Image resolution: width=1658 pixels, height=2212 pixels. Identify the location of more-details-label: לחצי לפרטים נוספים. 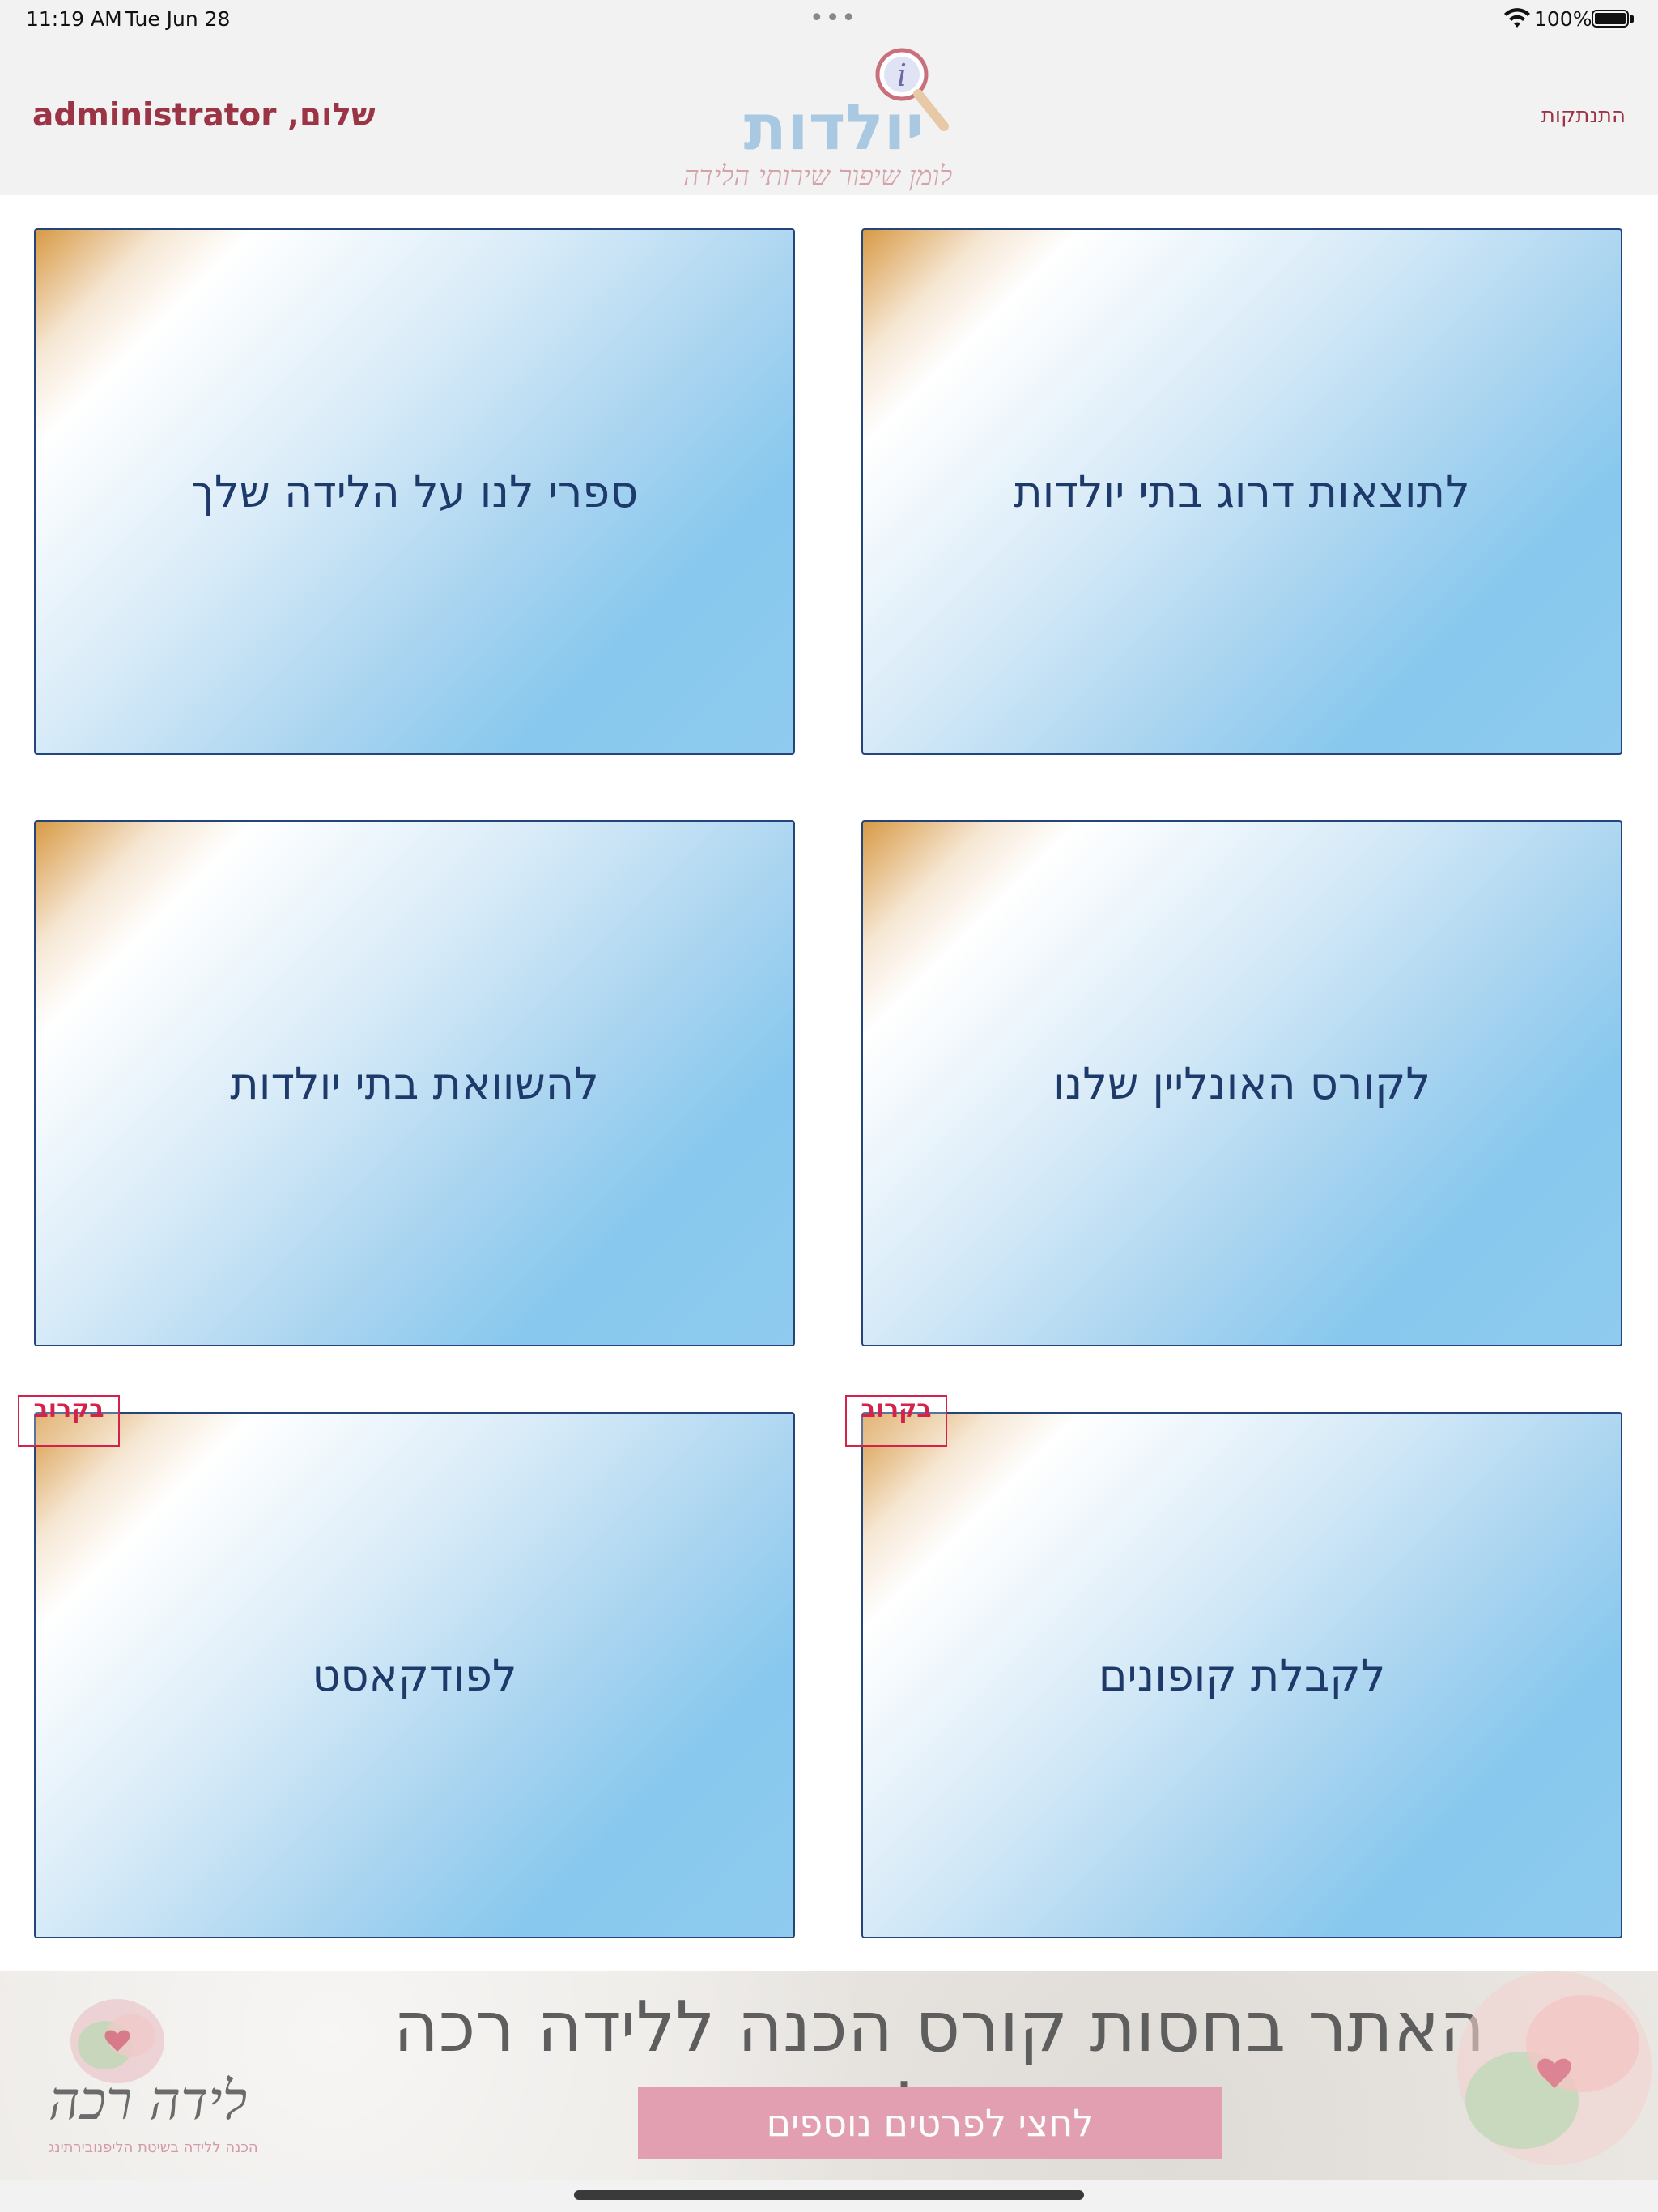
(930, 2123).